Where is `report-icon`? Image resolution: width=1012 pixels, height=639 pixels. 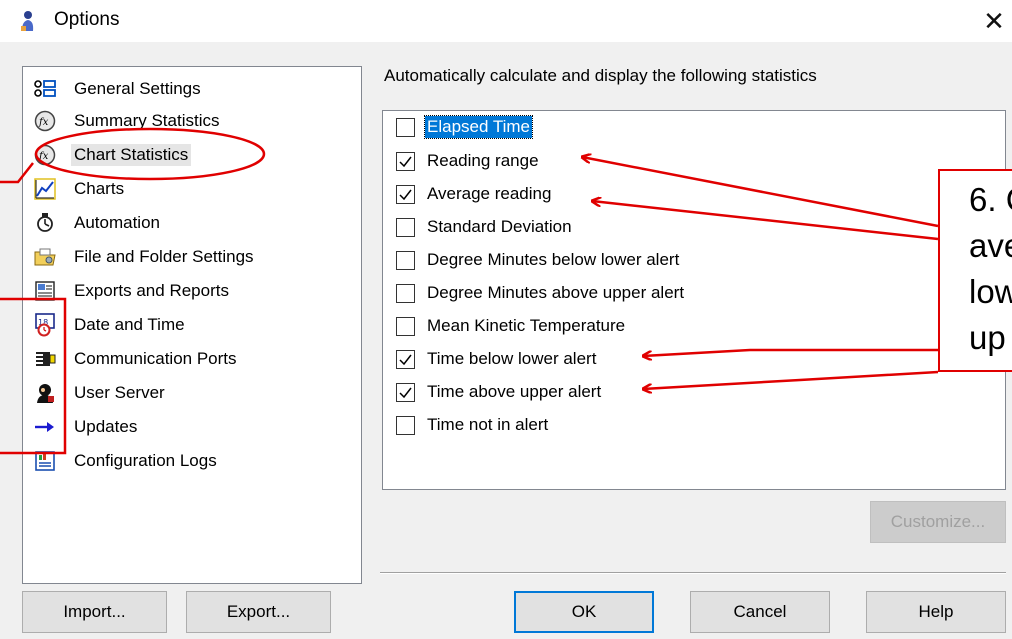 report-icon is located at coordinates (45, 291).